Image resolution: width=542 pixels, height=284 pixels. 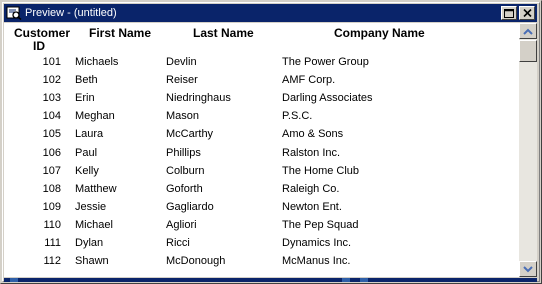 What do you see at coordinates (51, 80) in the screenshot?
I see `customer-id-cell: 102` at bounding box center [51, 80].